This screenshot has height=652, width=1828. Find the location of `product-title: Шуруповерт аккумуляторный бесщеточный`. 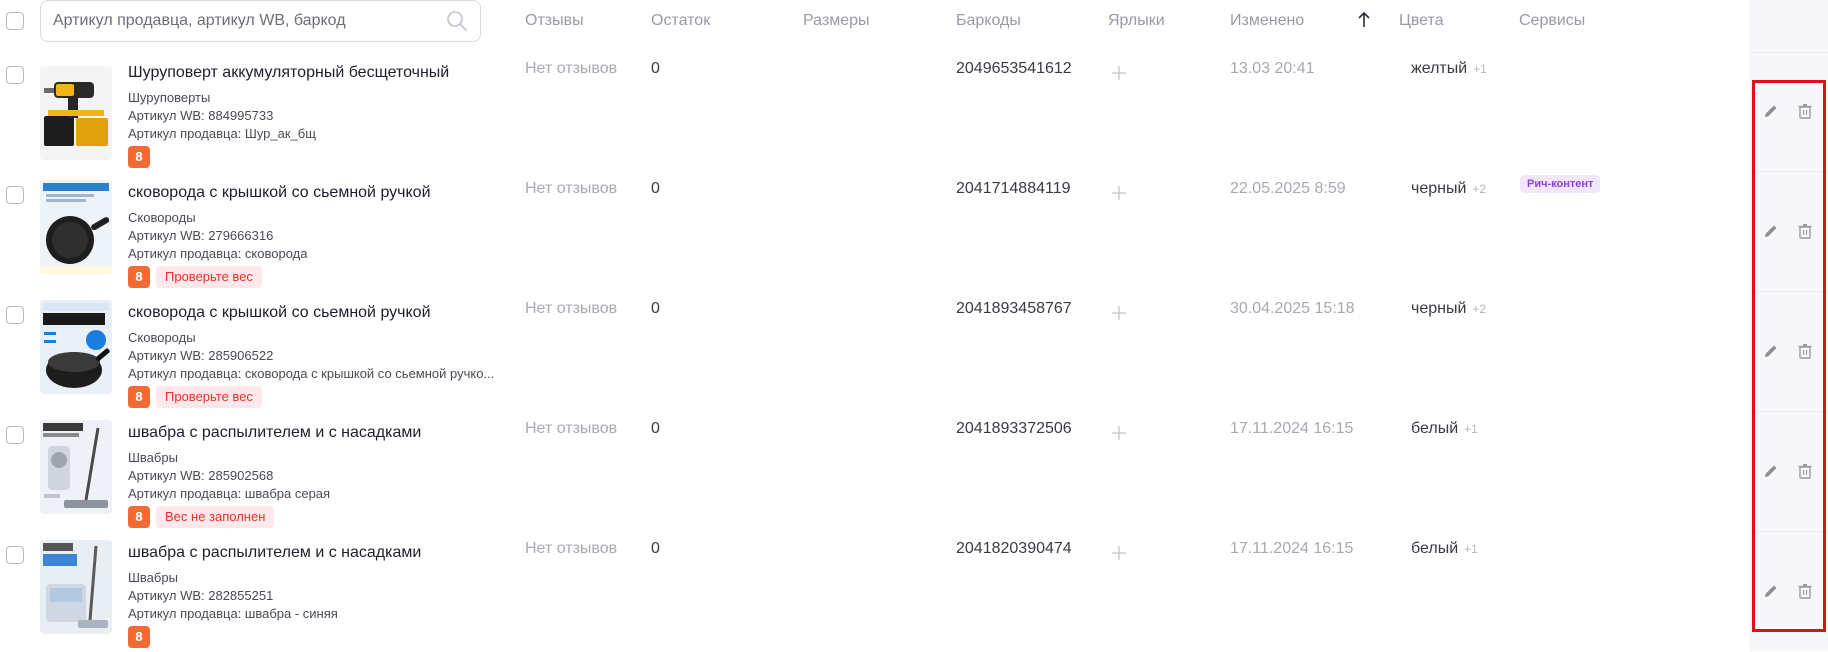

product-title: Шуруповерт аккумуляторный бесщеточный is located at coordinates (288, 73).